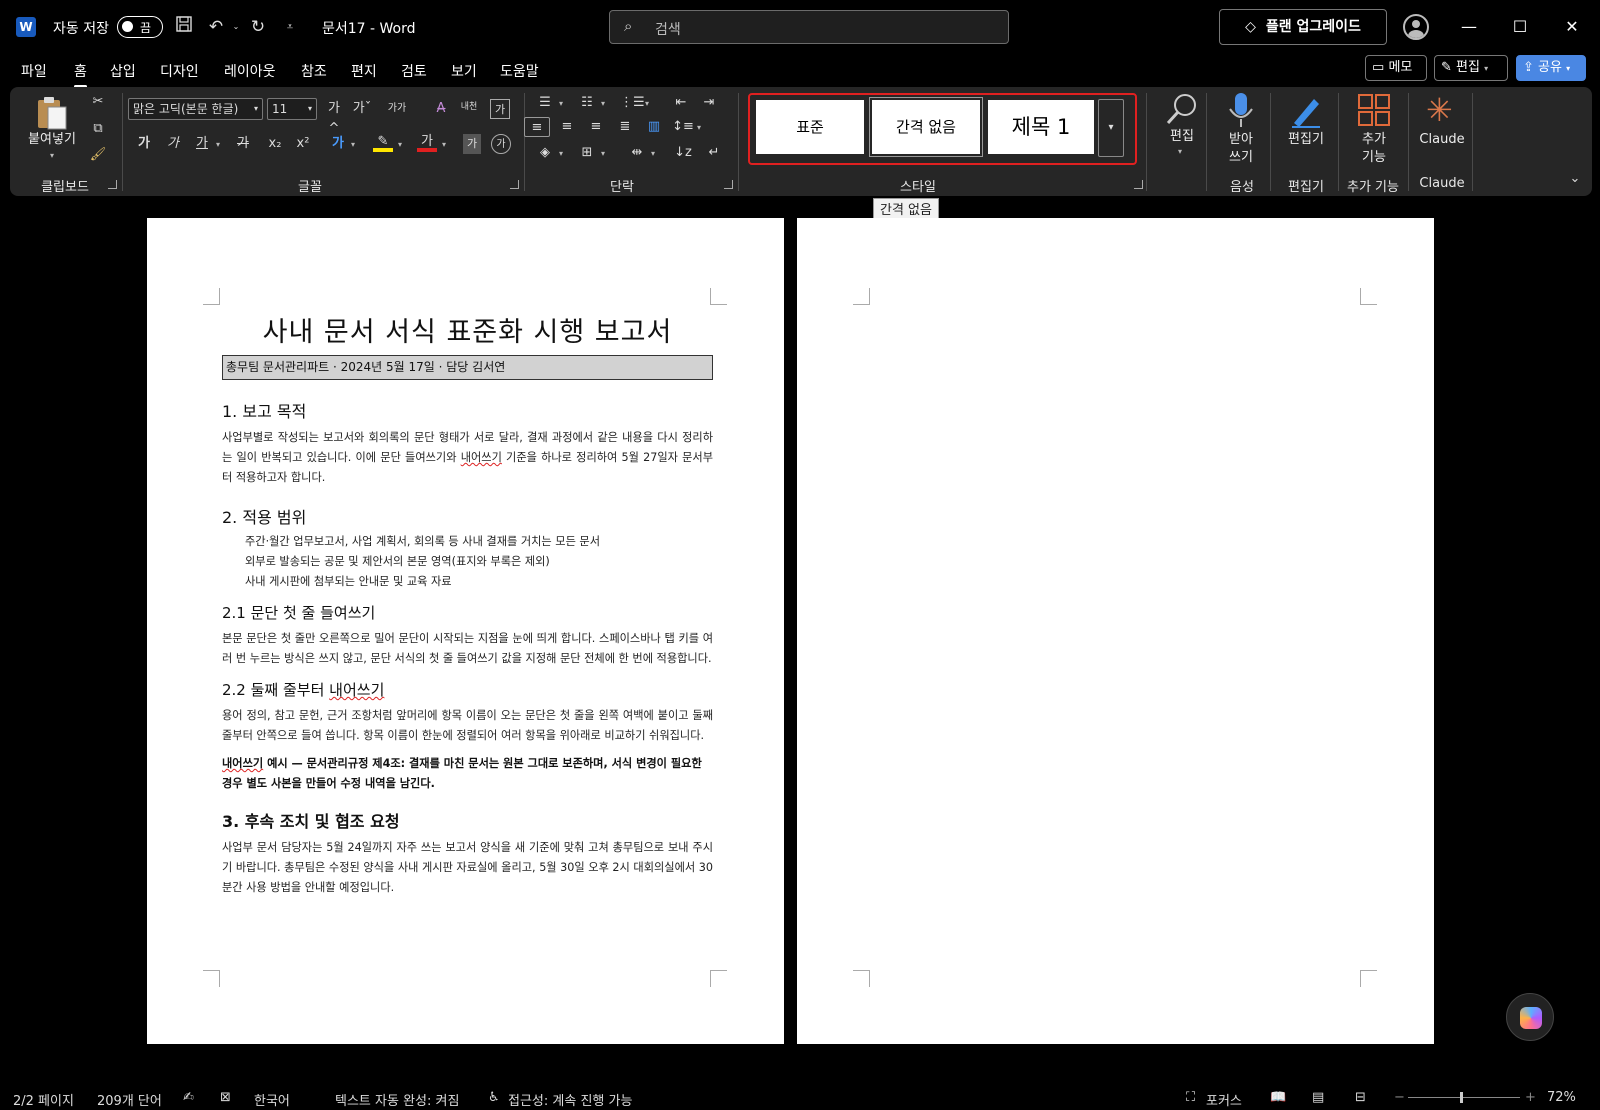 This screenshot has height=1110, width=1600. What do you see at coordinates (129, 1099) in the screenshot?
I see `word-count: 209개 단어` at bounding box center [129, 1099].